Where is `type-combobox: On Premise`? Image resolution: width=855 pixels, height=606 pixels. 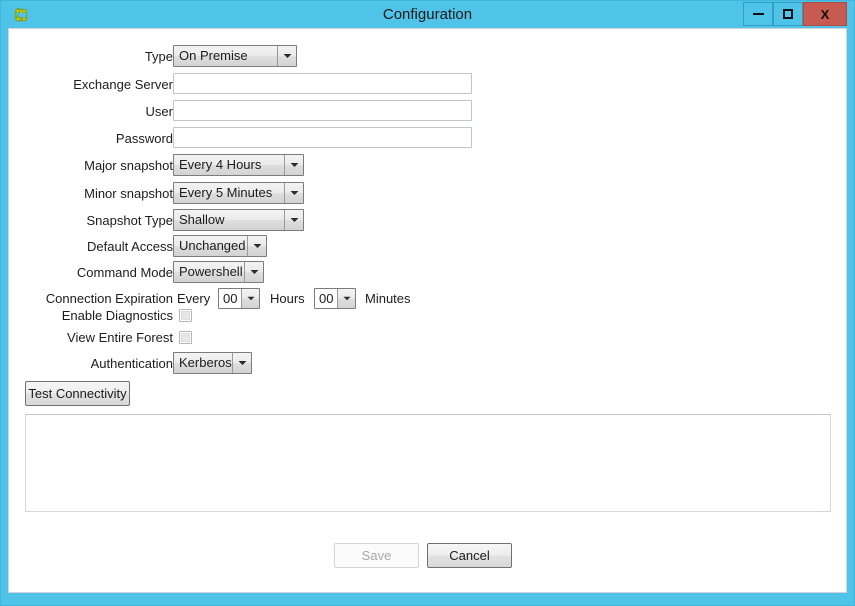
type-combobox: On Premise is located at coordinates (235, 56).